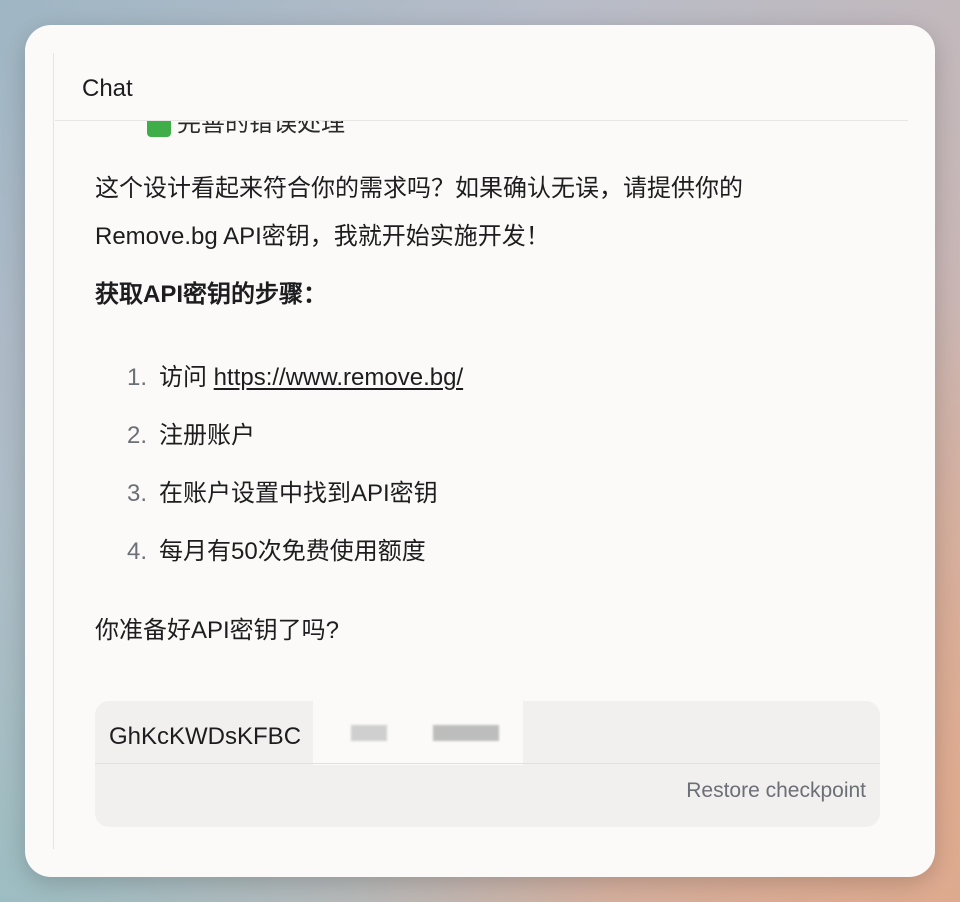  I want to click on steps-heading: 获取API密钥的步骤：, so click(211, 294).